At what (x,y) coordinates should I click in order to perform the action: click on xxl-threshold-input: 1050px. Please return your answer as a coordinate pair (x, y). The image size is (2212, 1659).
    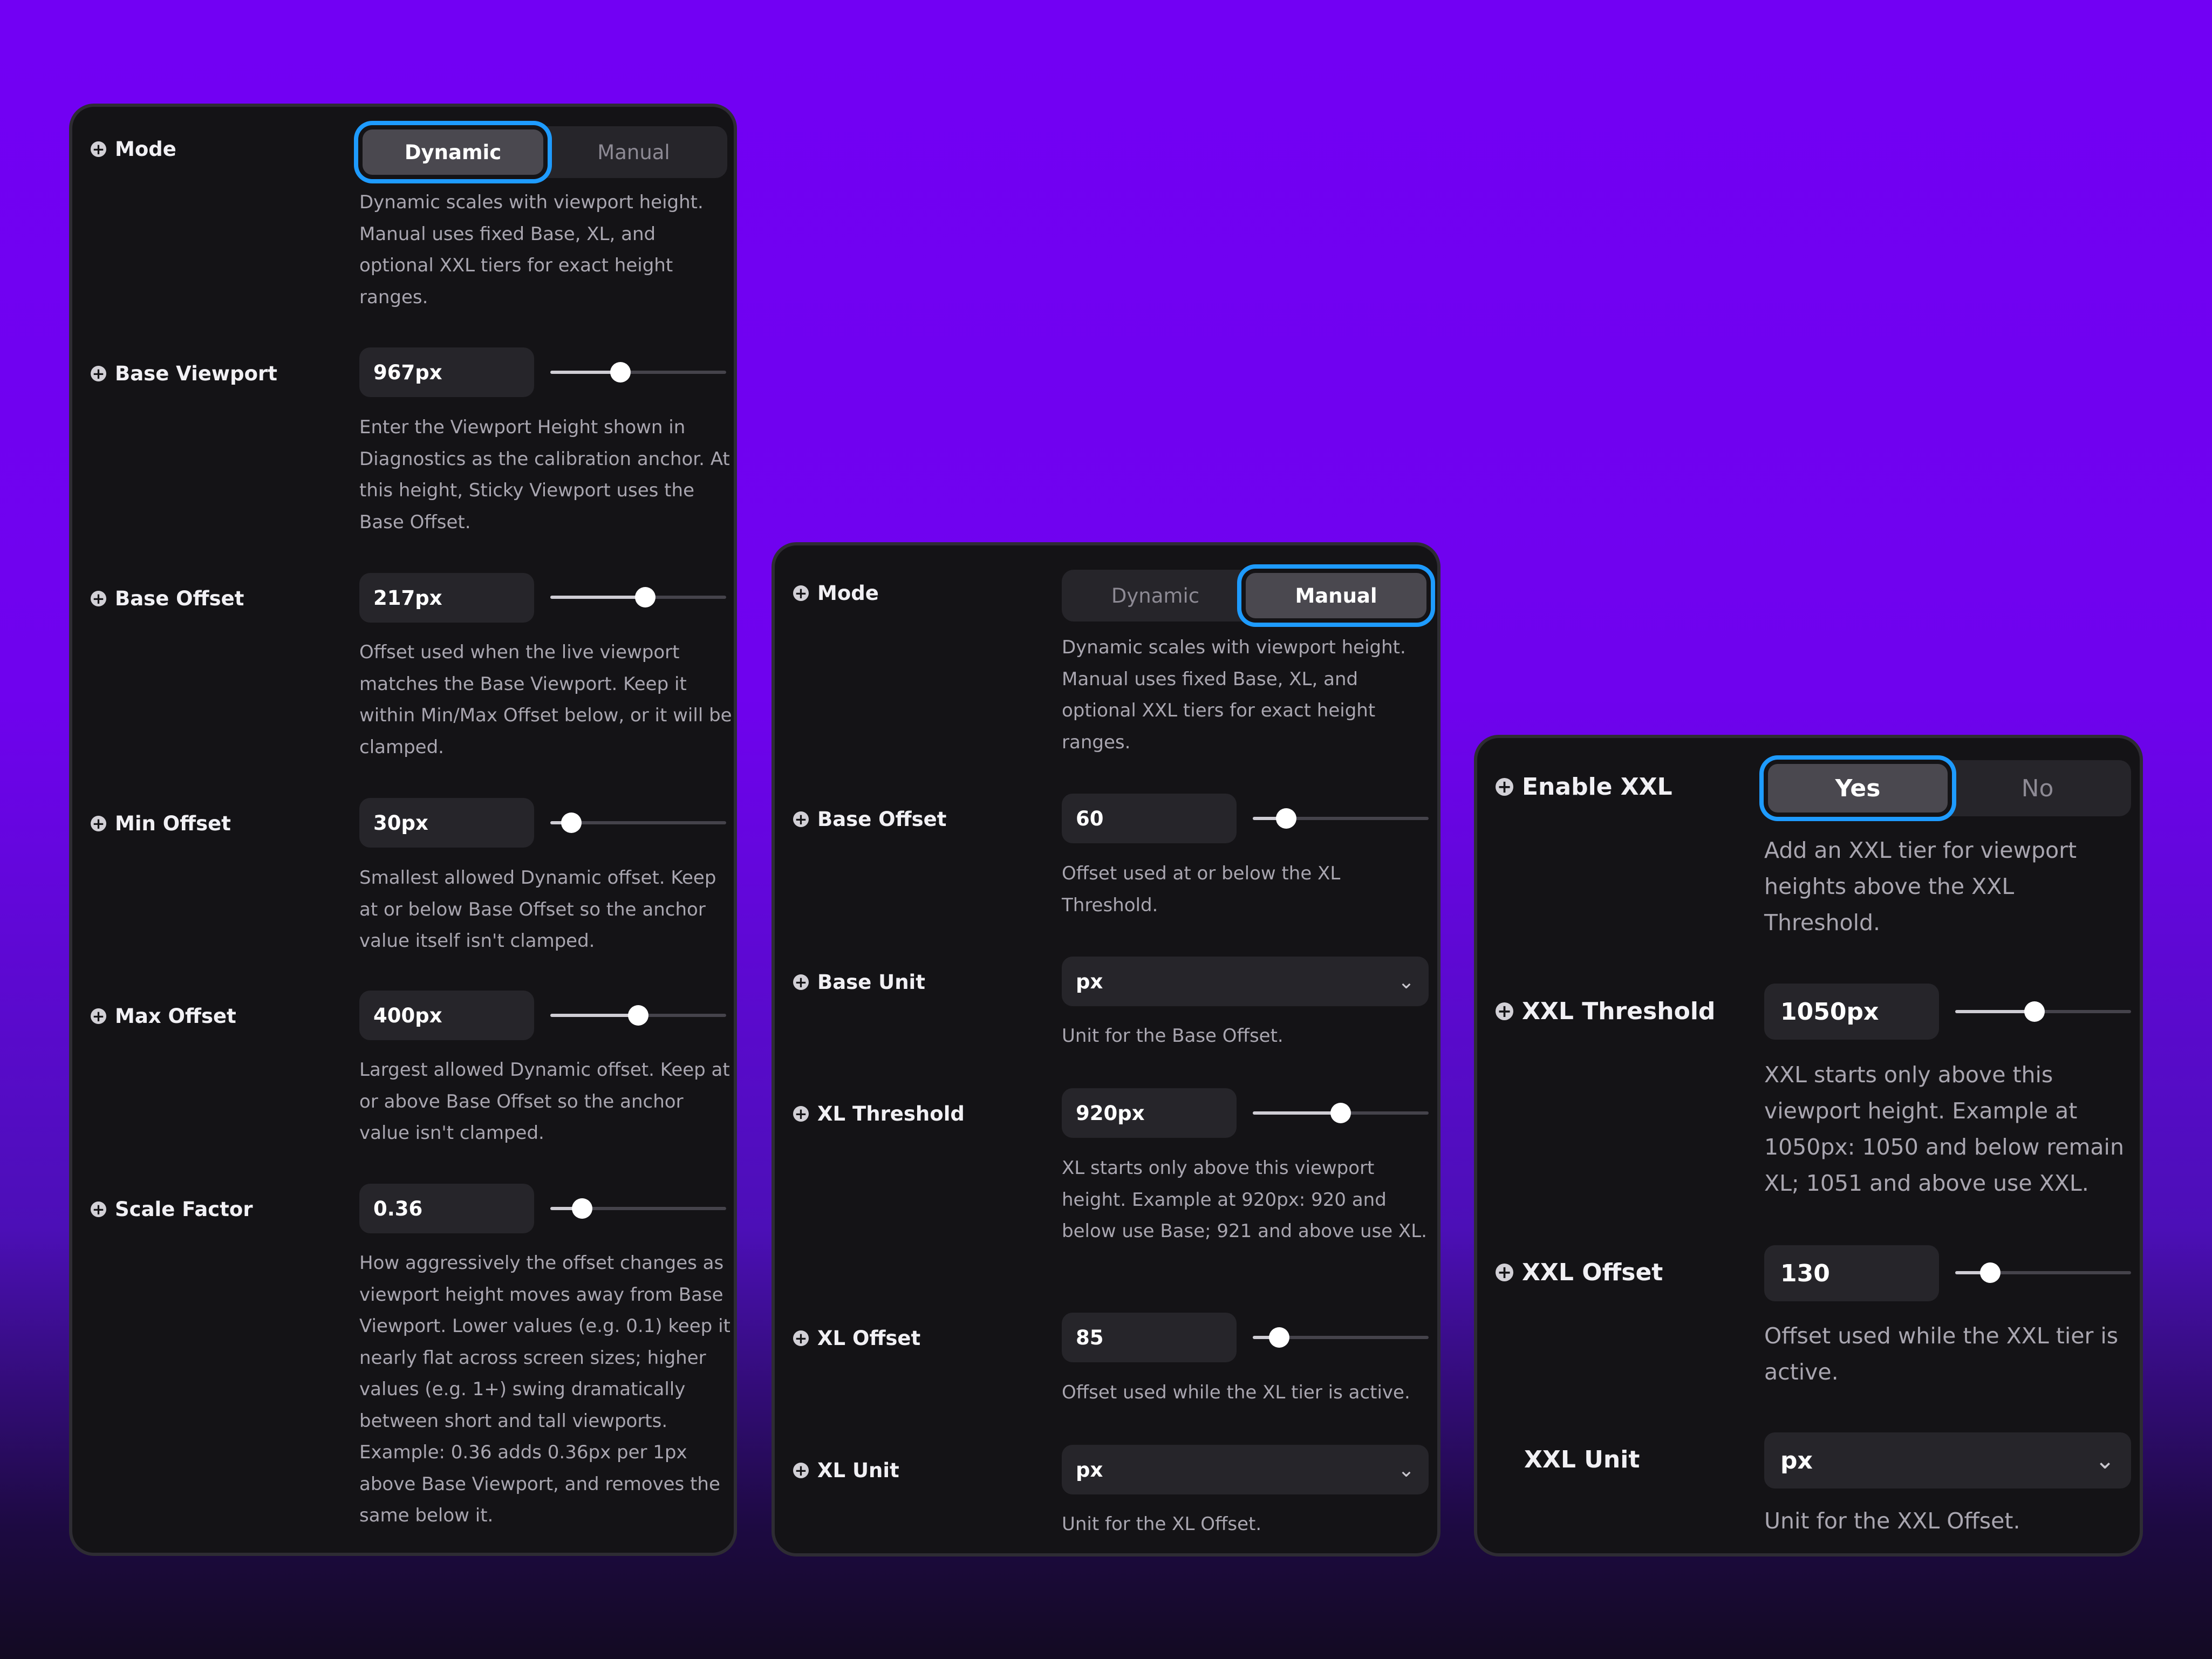
    Looking at the image, I should click on (1851, 1012).